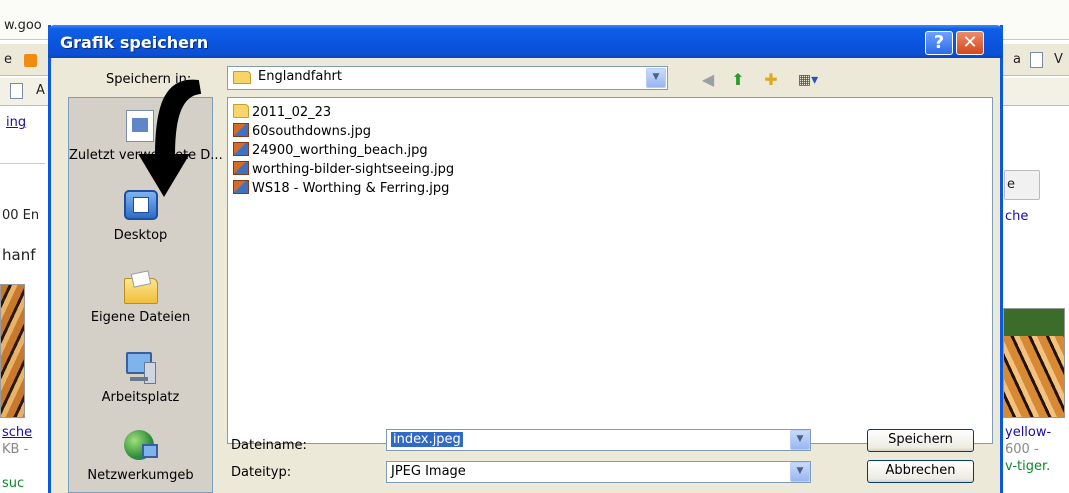 The image size is (1069, 493). Describe the element at coordinates (340, 150) in the screenshot. I see `file-name: 24900_worthing_beach.jpg` at that location.